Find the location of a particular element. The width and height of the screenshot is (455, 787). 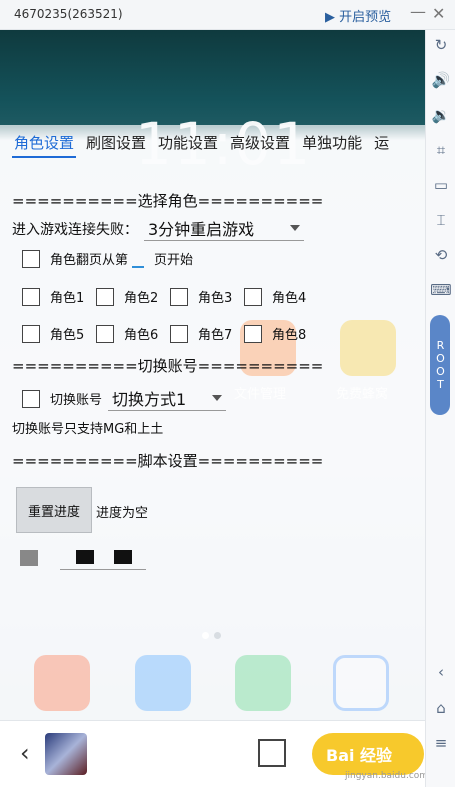

role-page-label-before: 角色翻页从第 is located at coordinates (89, 260).